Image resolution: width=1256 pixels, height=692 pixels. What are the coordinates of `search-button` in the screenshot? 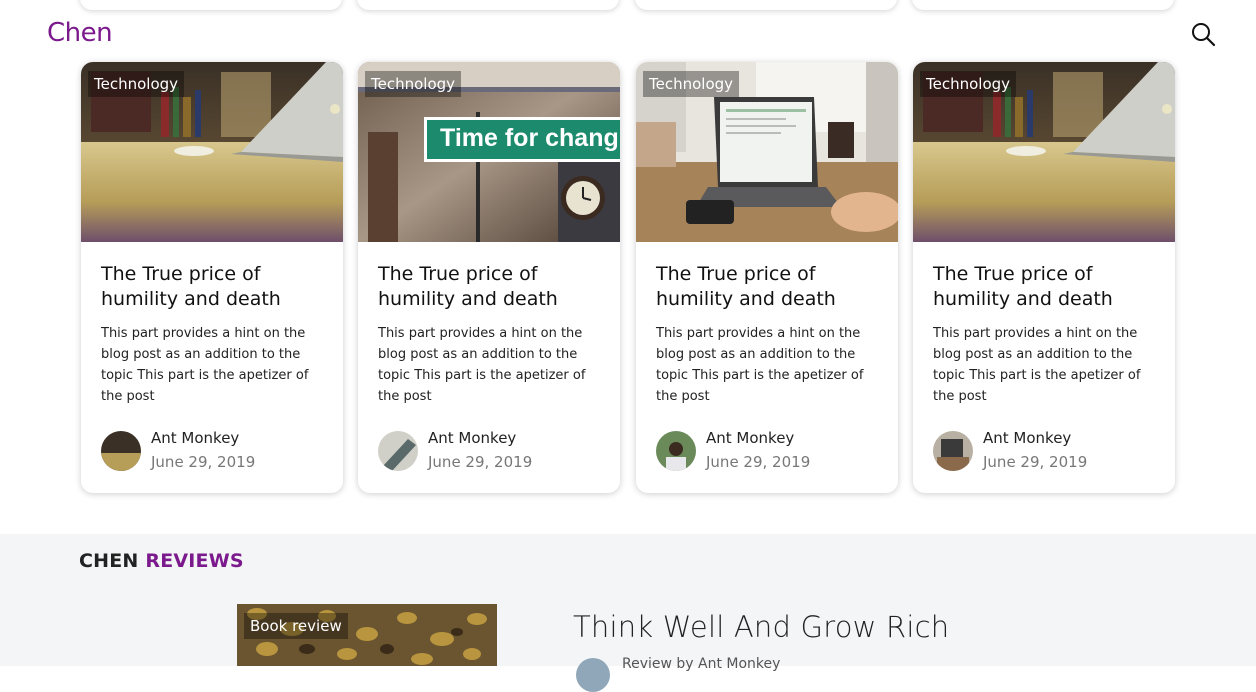 It's located at (1203, 34).